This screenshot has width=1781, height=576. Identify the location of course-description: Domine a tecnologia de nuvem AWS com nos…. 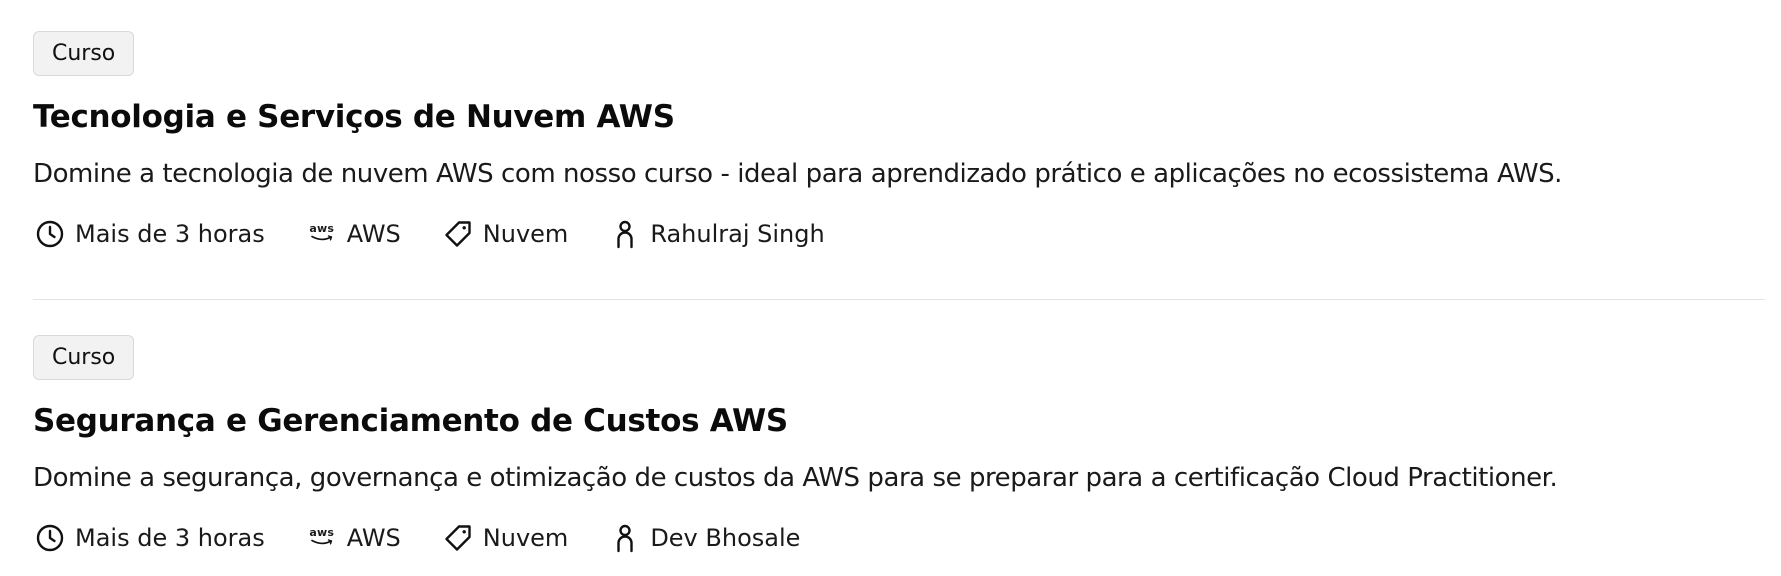
(797, 174).